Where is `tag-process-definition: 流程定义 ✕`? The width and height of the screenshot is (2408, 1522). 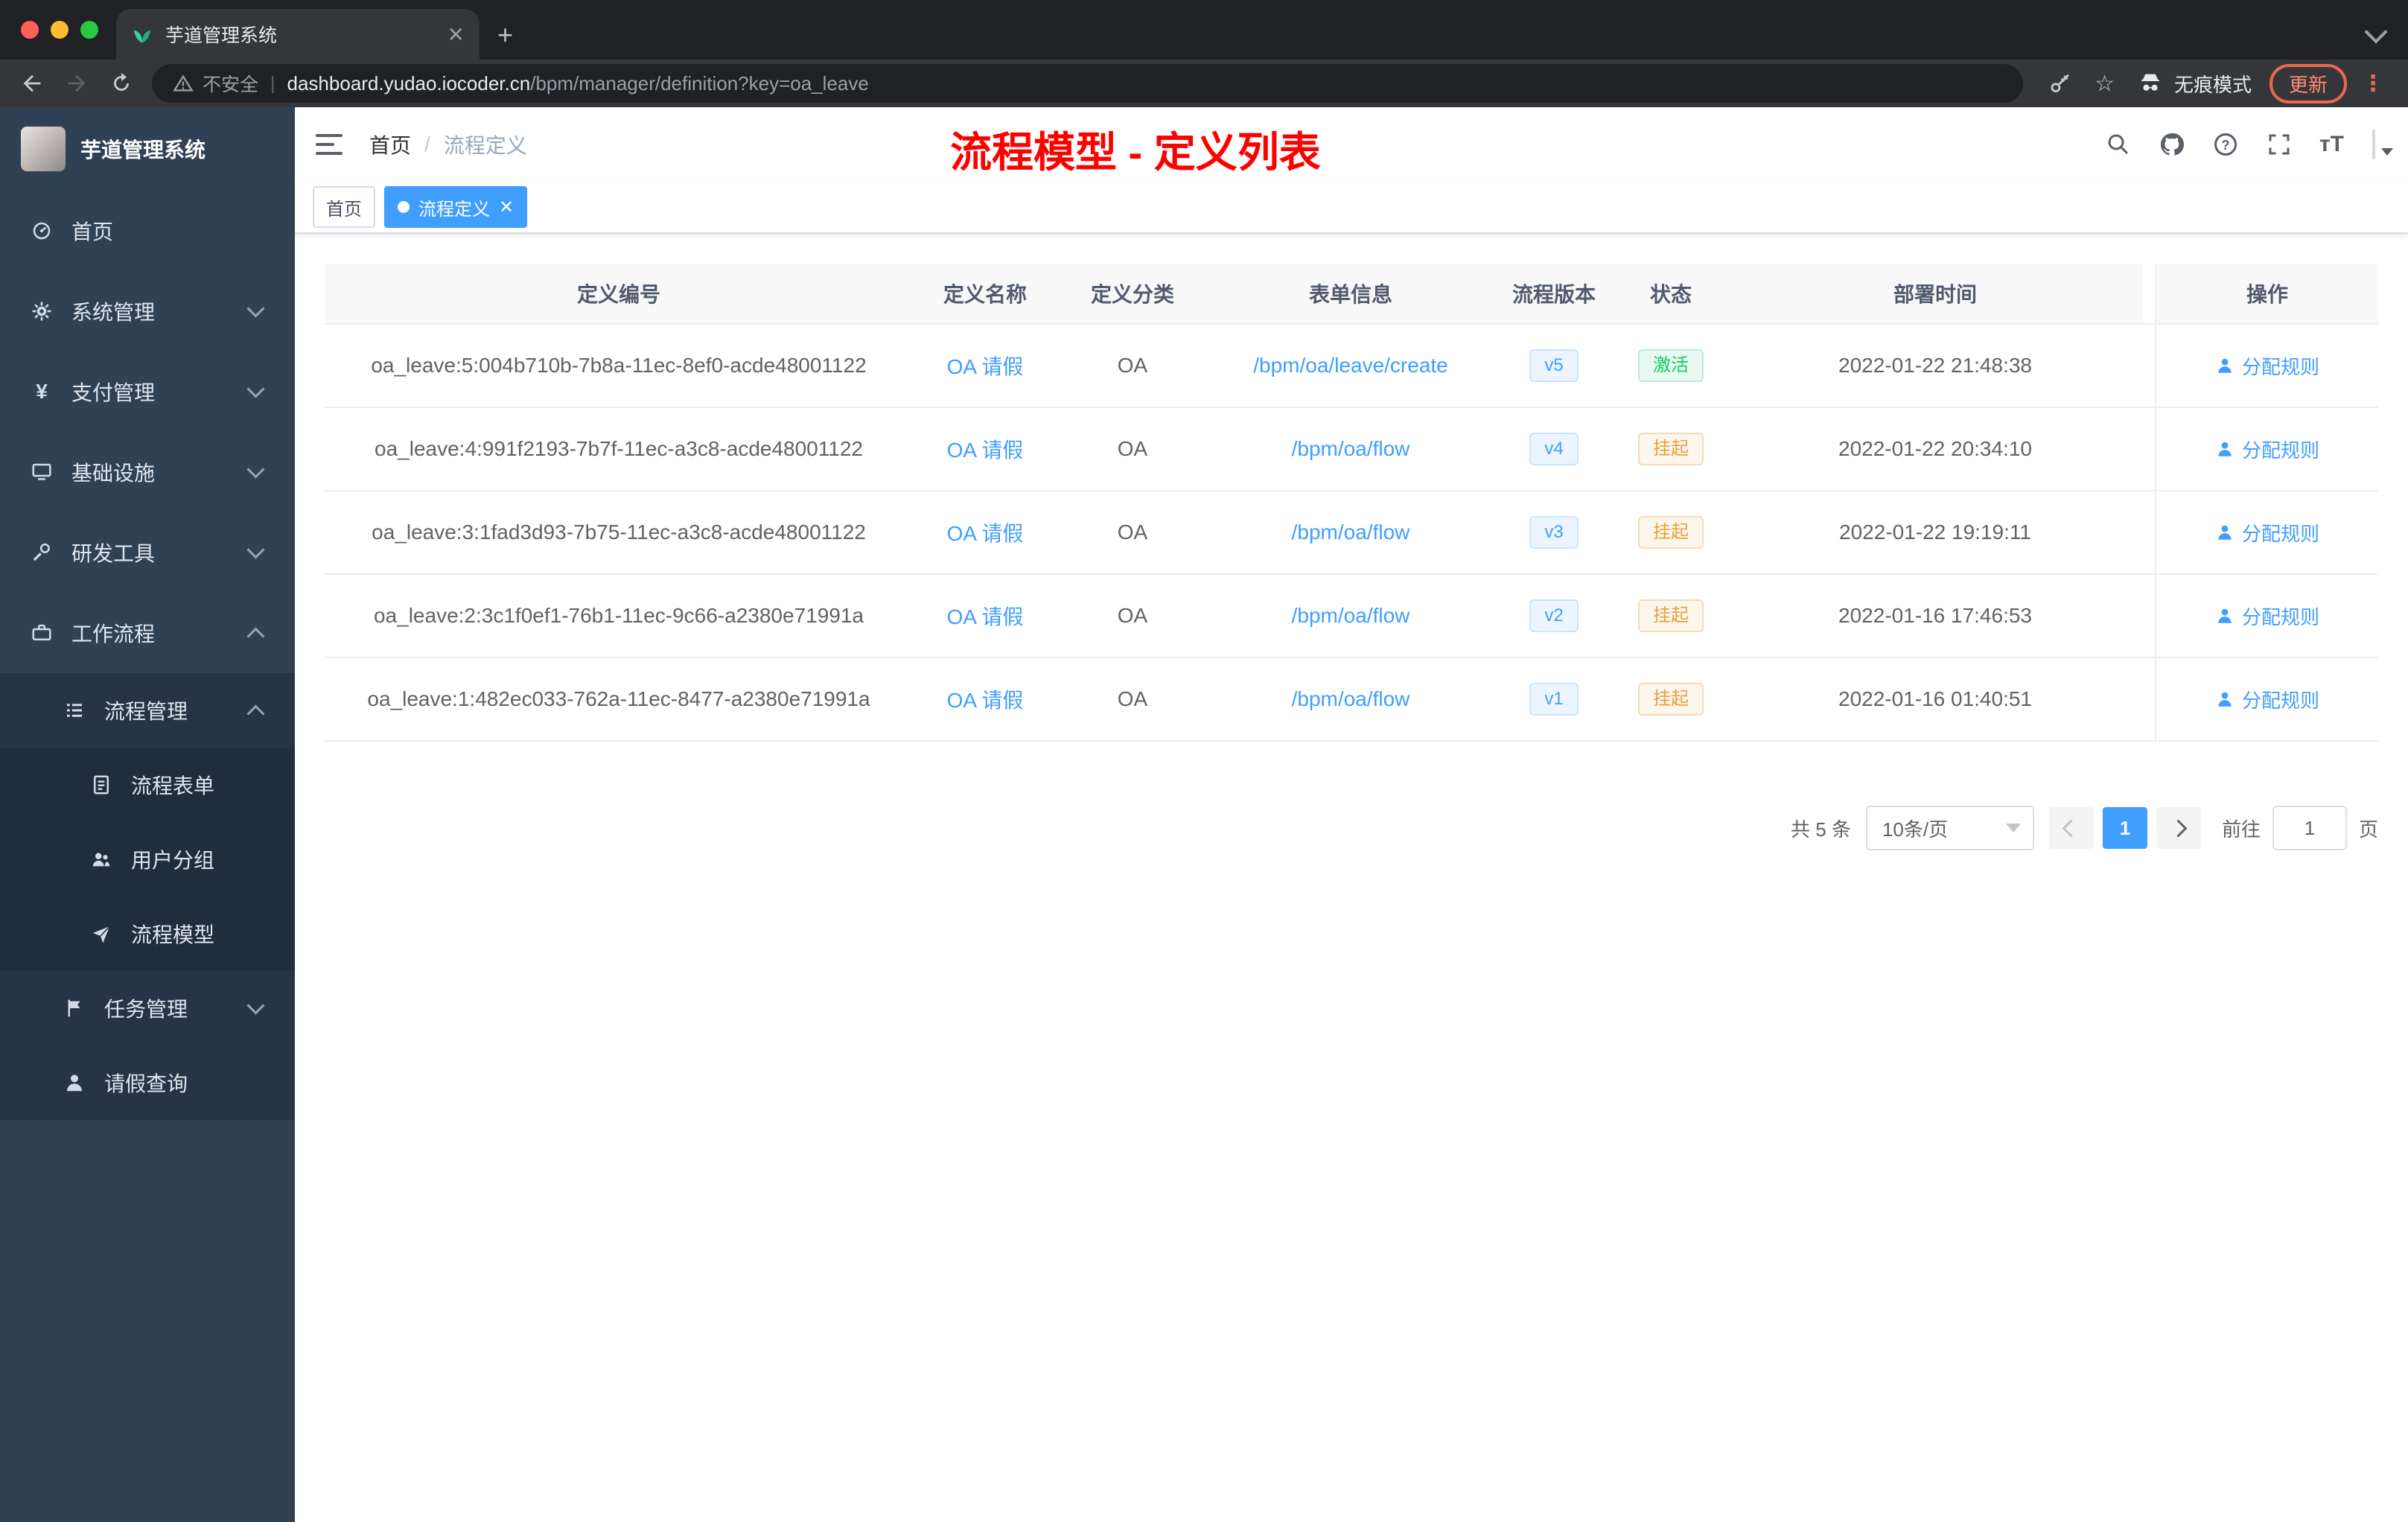
tag-process-definition: 流程定义 ✕ is located at coordinates (456, 207).